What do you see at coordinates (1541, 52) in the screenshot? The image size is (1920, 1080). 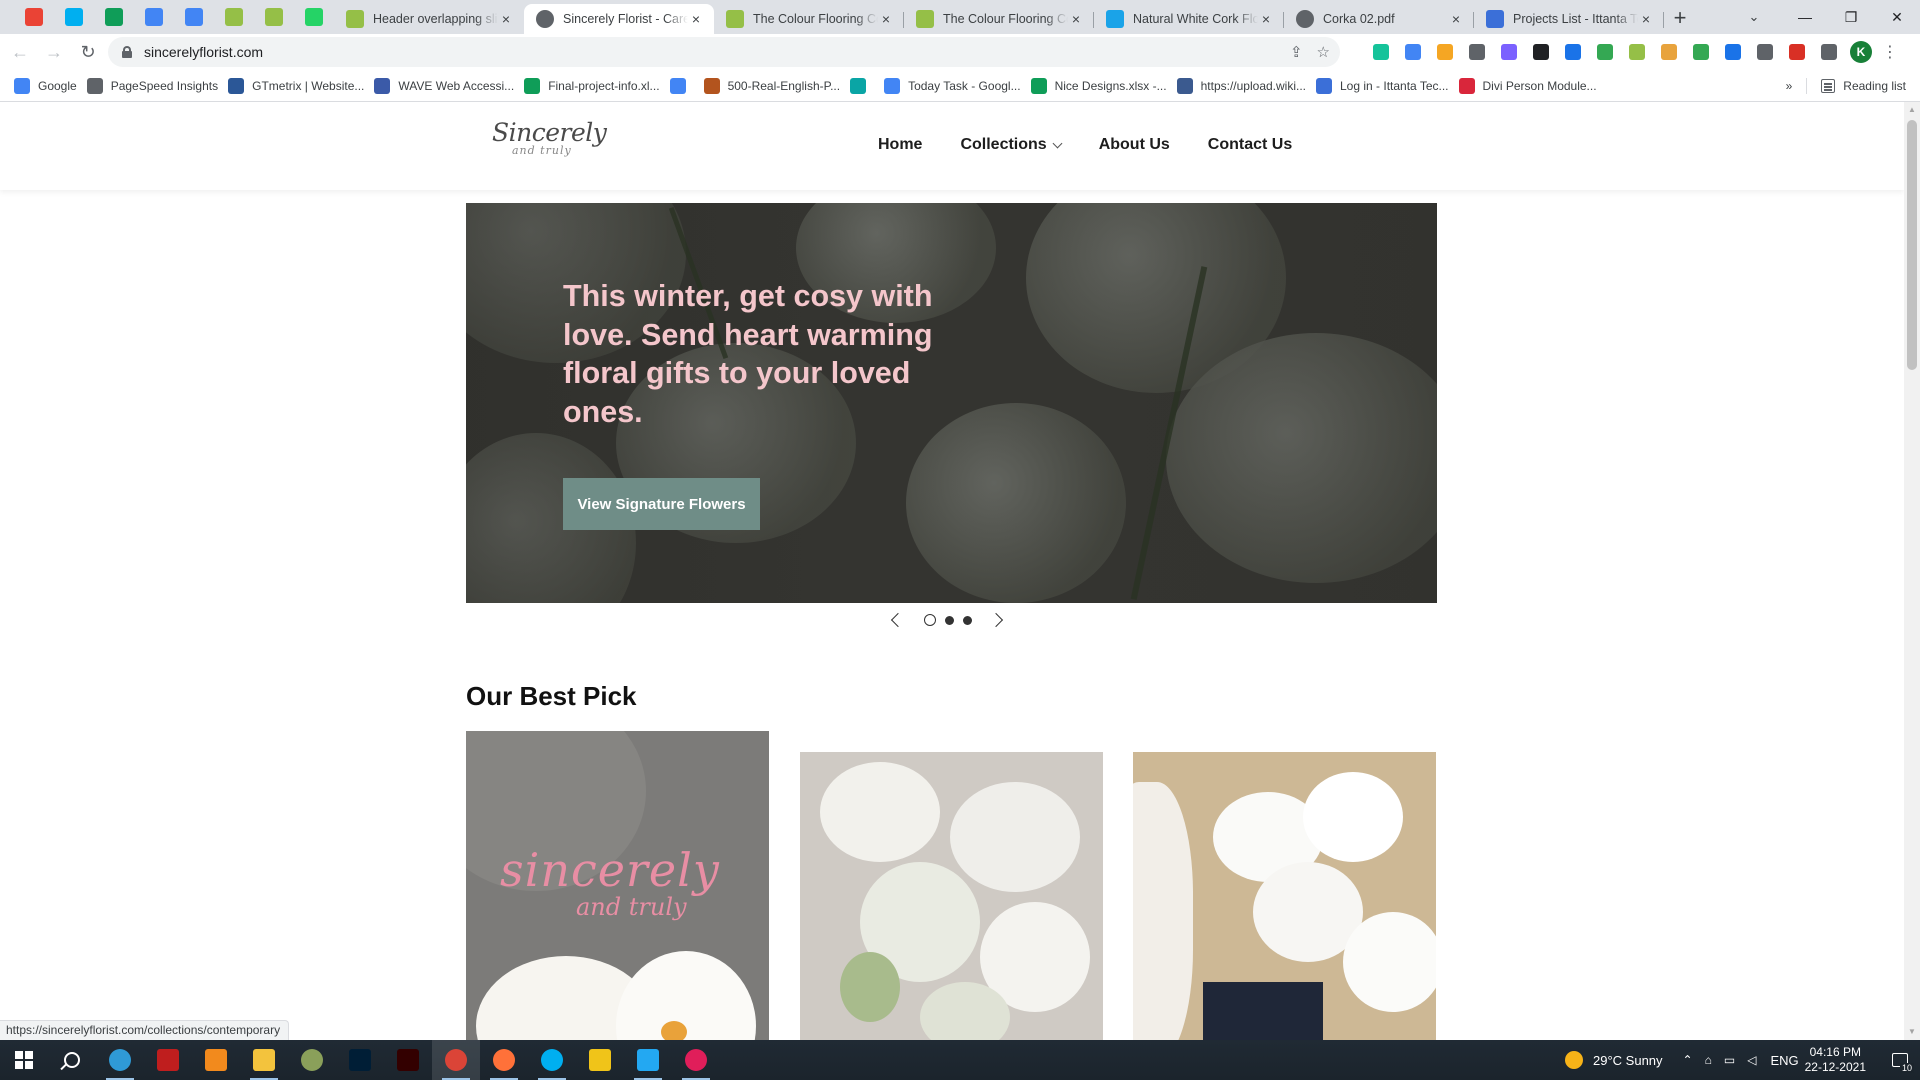 I see `bug-icon` at bounding box center [1541, 52].